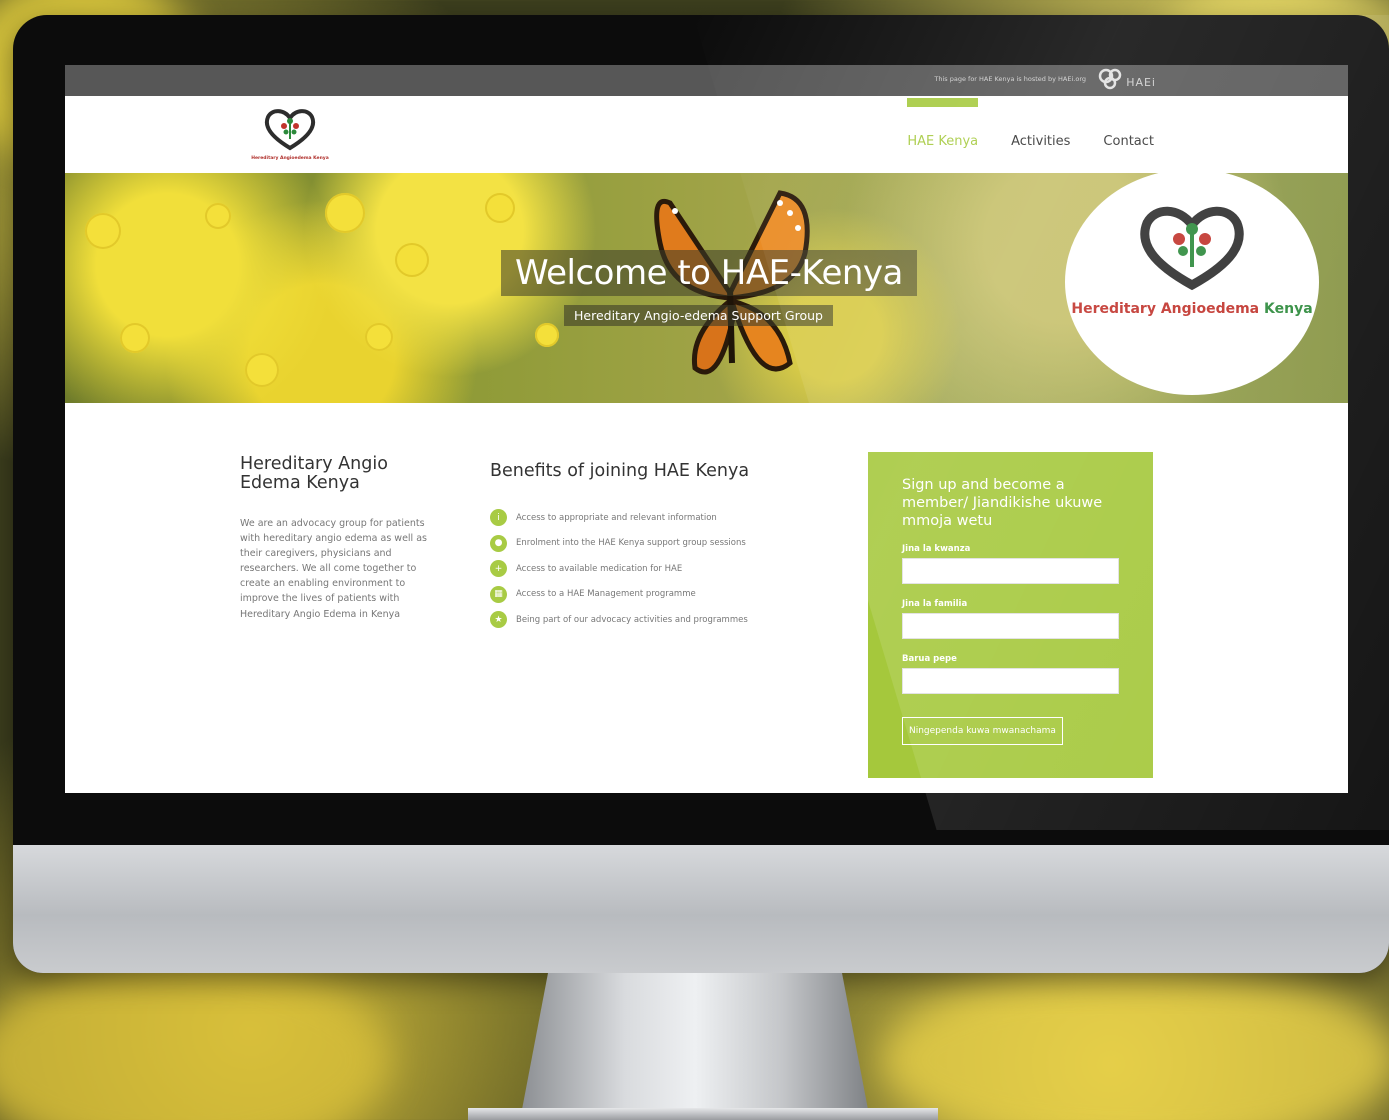  I want to click on hero-logo-brand: Hereditary Angioedema Kenya, so click(1192, 309).